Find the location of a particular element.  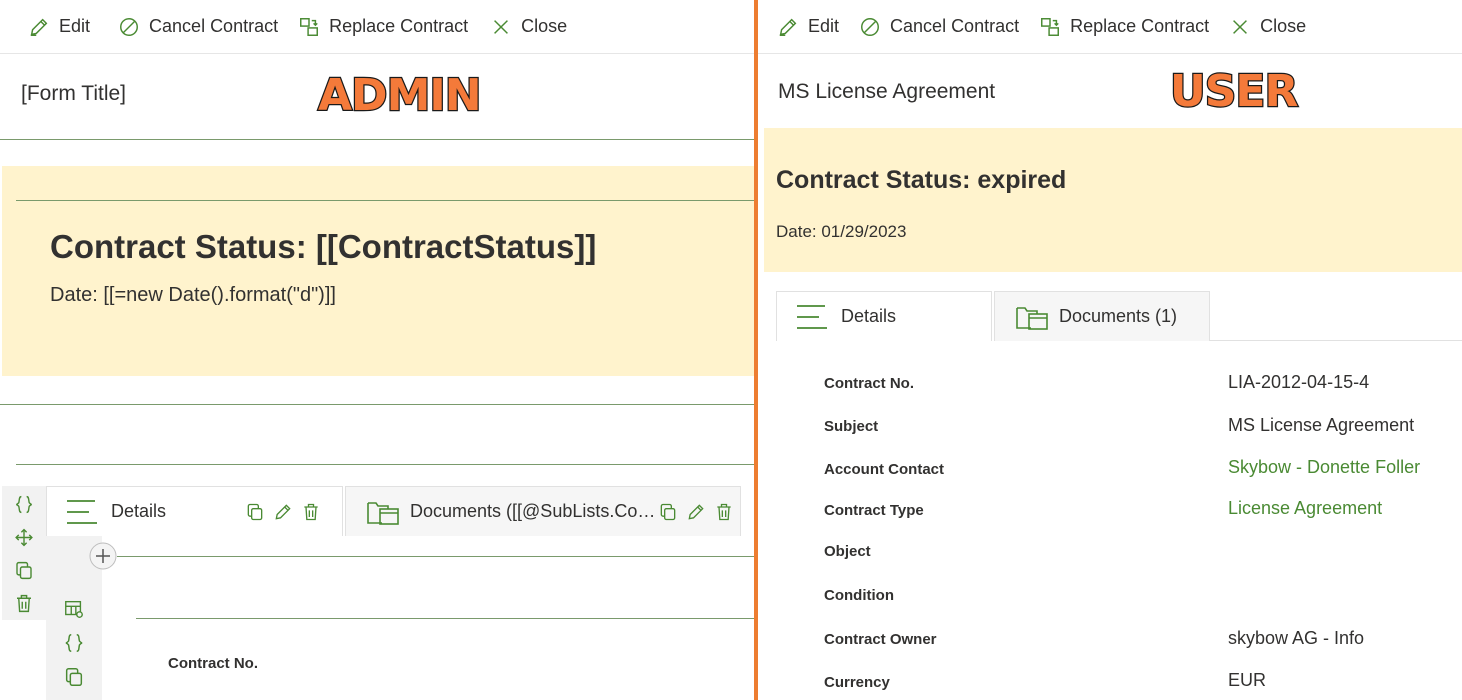

field-value-contract-owner: skybow AG - Info is located at coordinates (1296, 638).